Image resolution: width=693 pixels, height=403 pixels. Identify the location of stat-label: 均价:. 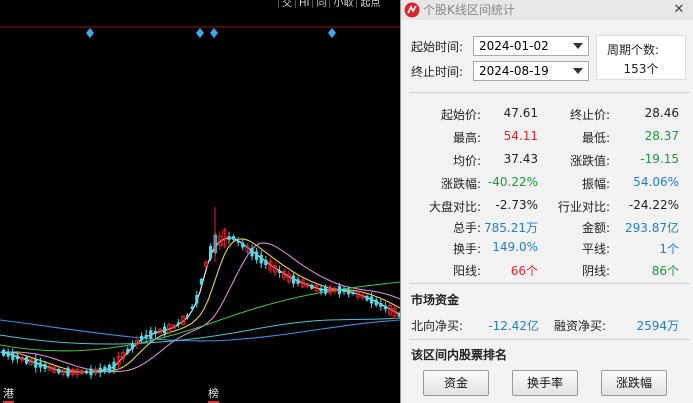
(466, 161).